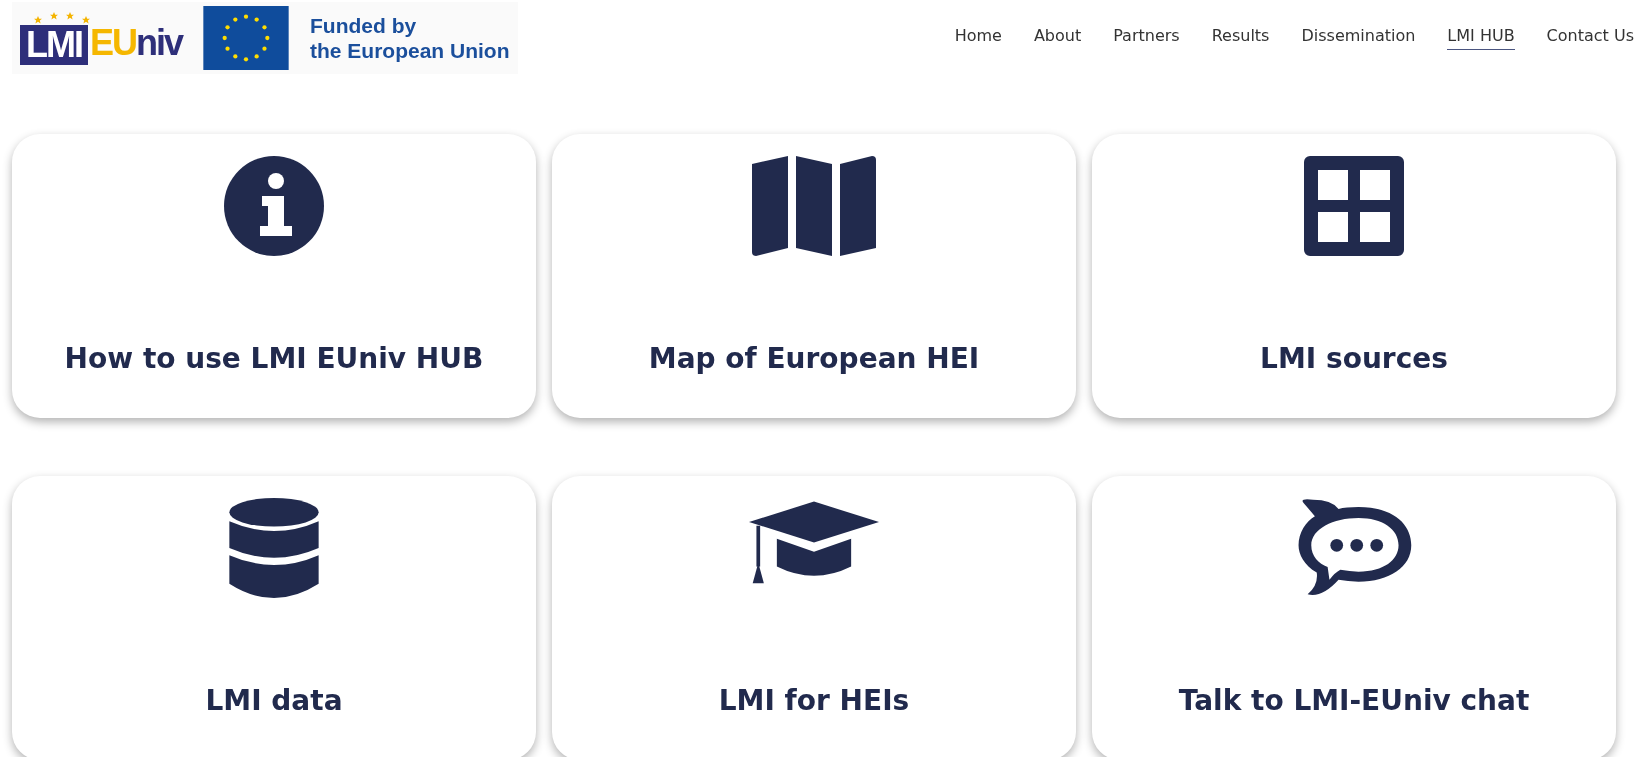  What do you see at coordinates (410, 51) in the screenshot?
I see `funded-text: the European Union` at bounding box center [410, 51].